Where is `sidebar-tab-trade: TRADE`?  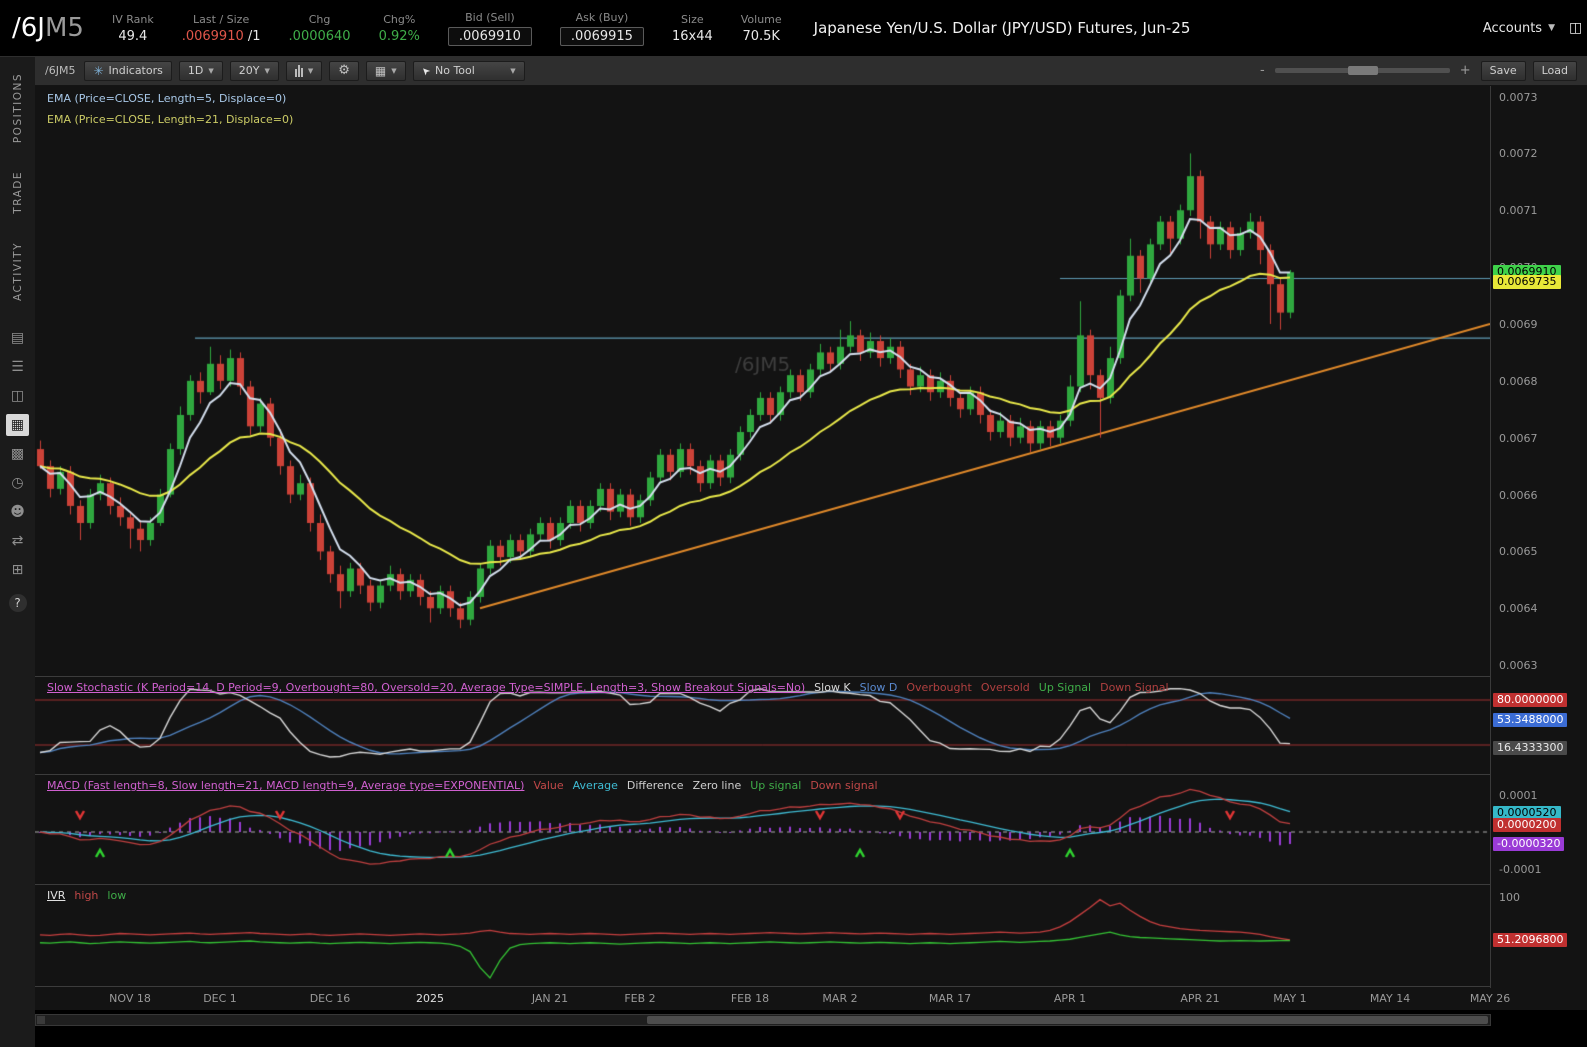 sidebar-tab-trade: TRADE is located at coordinates (18, 192).